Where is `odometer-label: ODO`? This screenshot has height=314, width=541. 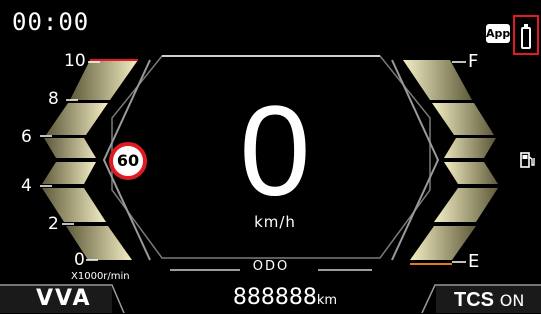 odometer-label: ODO is located at coordinates (271, 266).